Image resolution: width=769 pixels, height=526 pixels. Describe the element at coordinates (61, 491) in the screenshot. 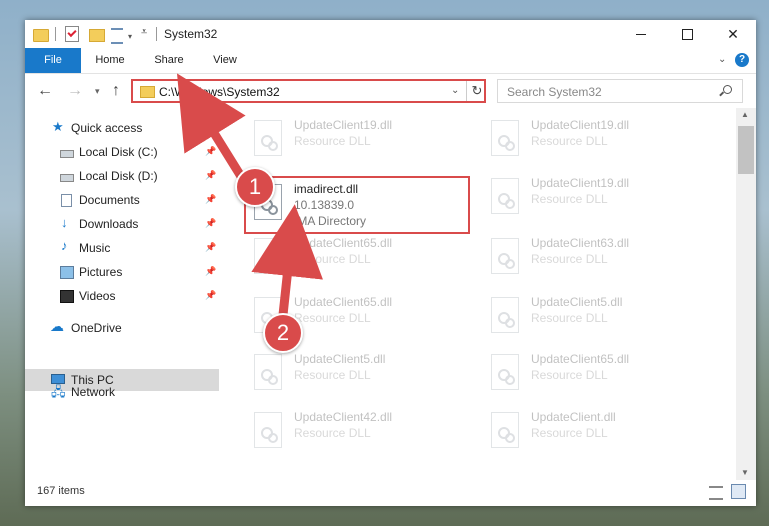

I see `item-count: 167 items` at that location.